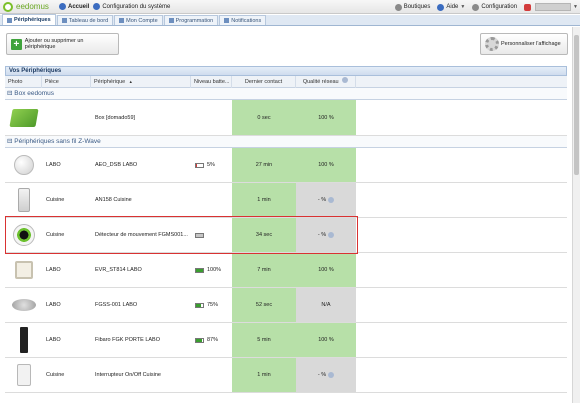 This screenshot has height=403, width=580. Describe the element at coordinates (441, 7) in the screenshot. I see `help-icon` at that location.